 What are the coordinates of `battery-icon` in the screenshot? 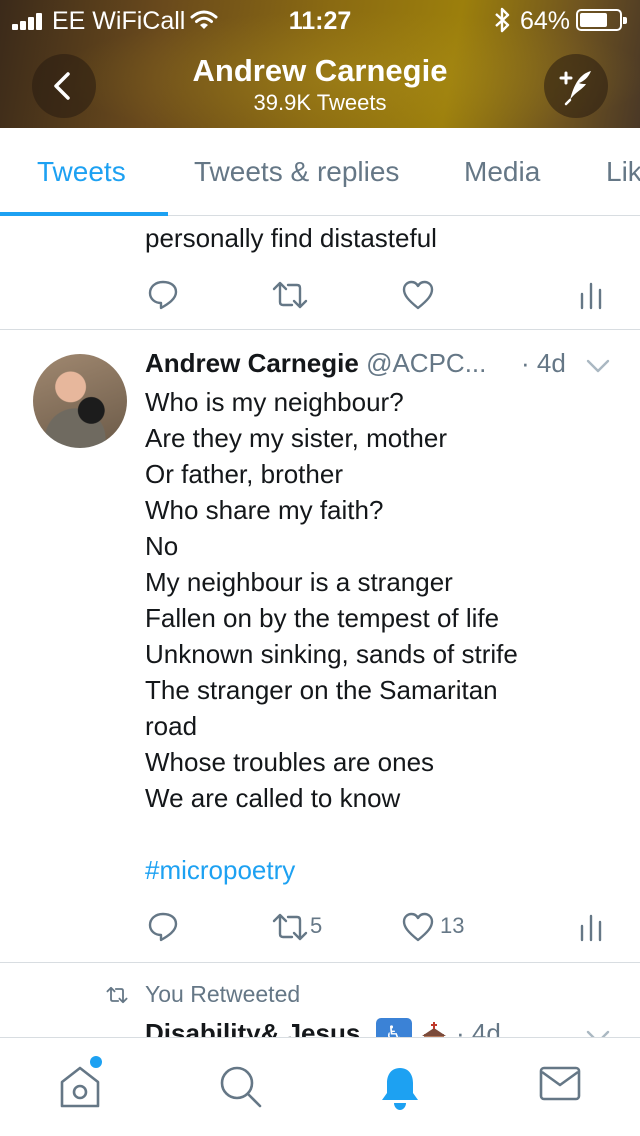 It's located at (601, 20).